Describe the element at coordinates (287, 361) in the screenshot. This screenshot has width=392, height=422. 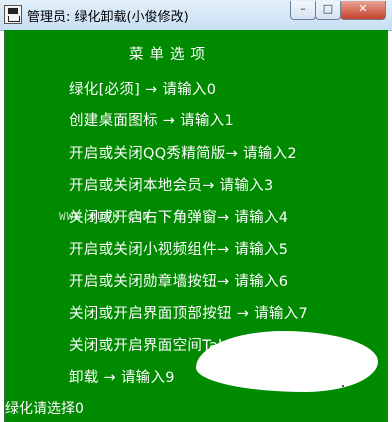
I see `redaction-blob` at that location.